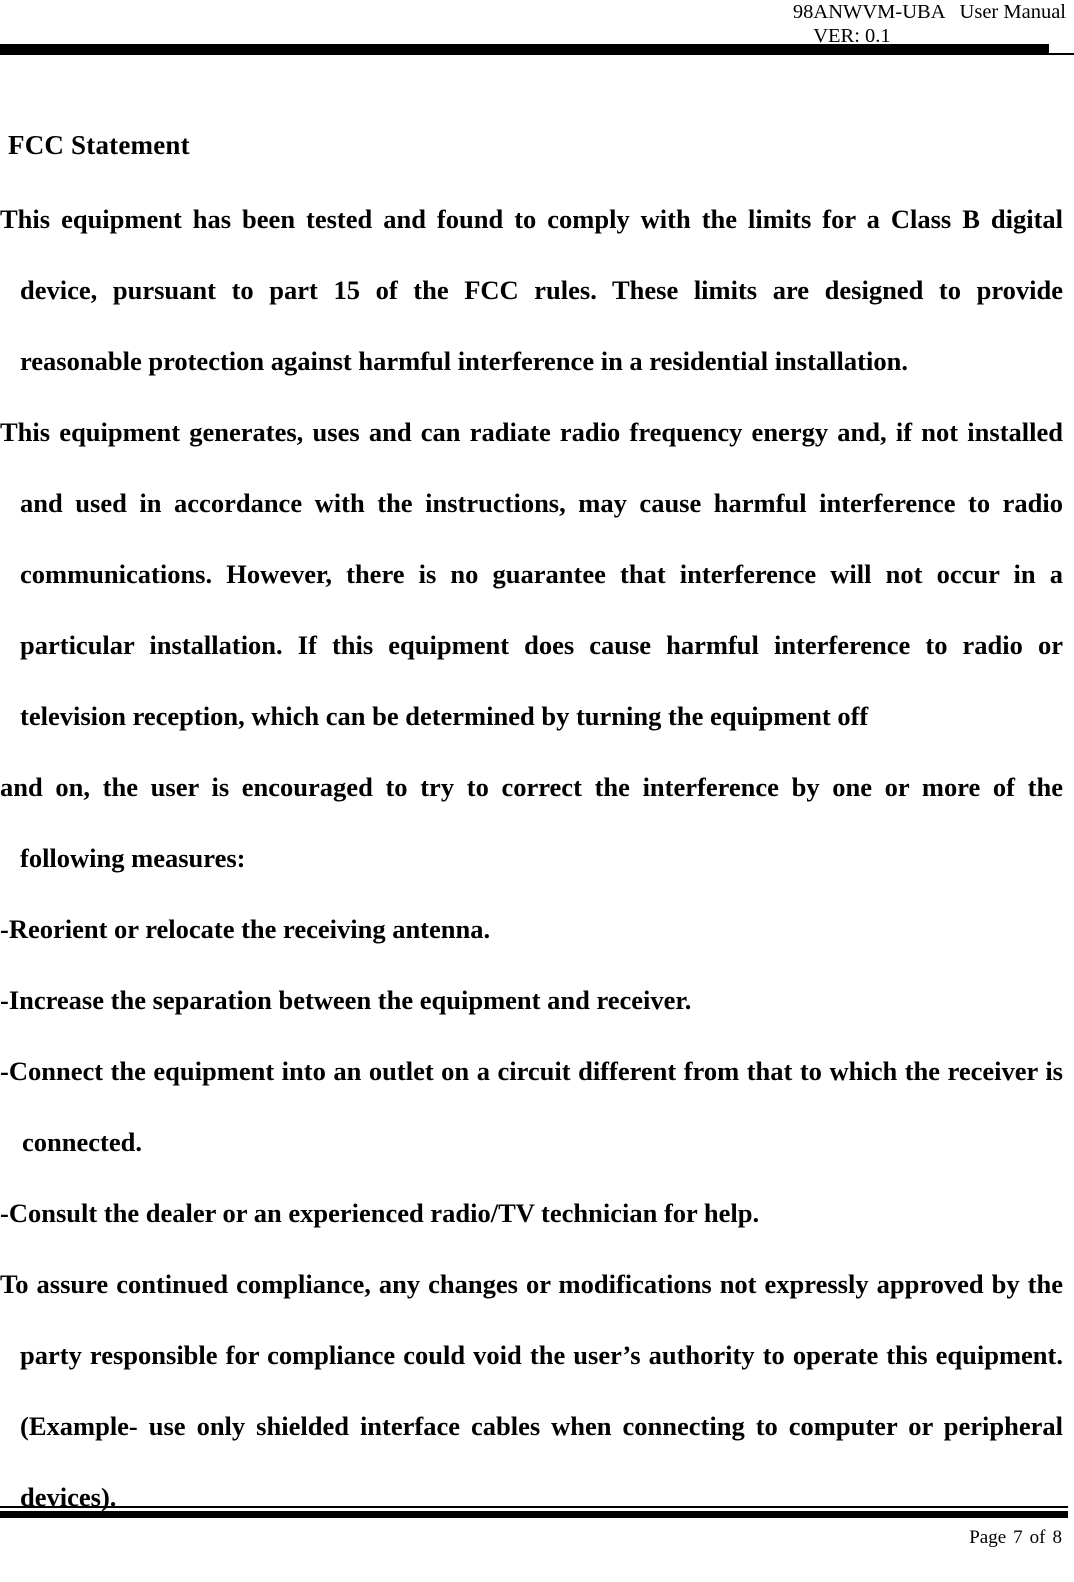 The width and height of the screenshot is (1074, 1582). Describe the element at coordinates (537, 1539) in the screenshot. I see `page-footer: Page 7 of 8` at that location.